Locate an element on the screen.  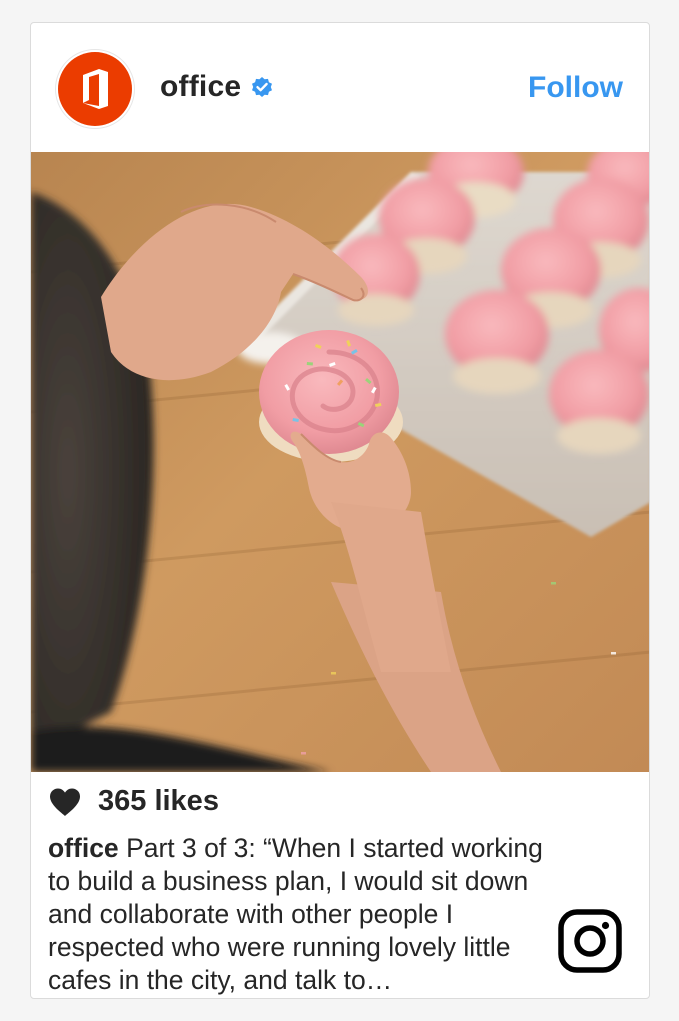
office-logo-icon is located at coordinates (95, 89).